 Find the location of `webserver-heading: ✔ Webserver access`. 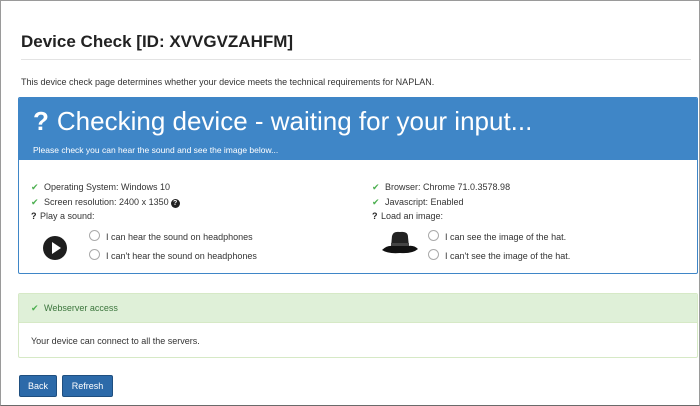

webserver-heading: ✔ Webserver access is located at coordinates (74, 308).